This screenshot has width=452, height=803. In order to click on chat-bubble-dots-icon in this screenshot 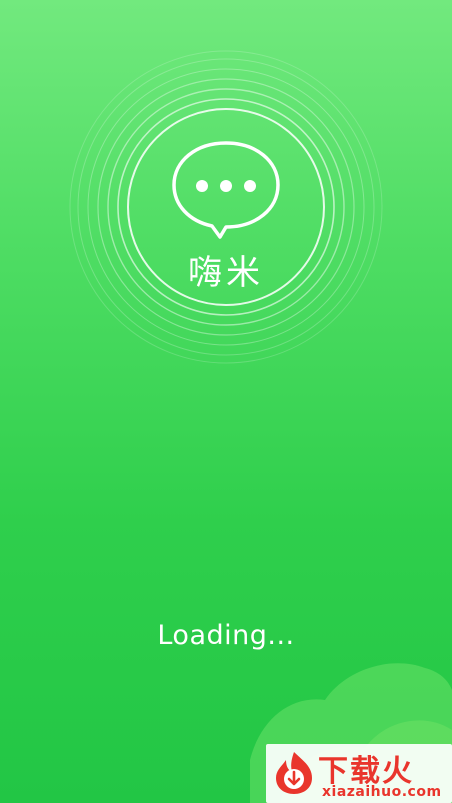, I will do `click(226, 190)`.